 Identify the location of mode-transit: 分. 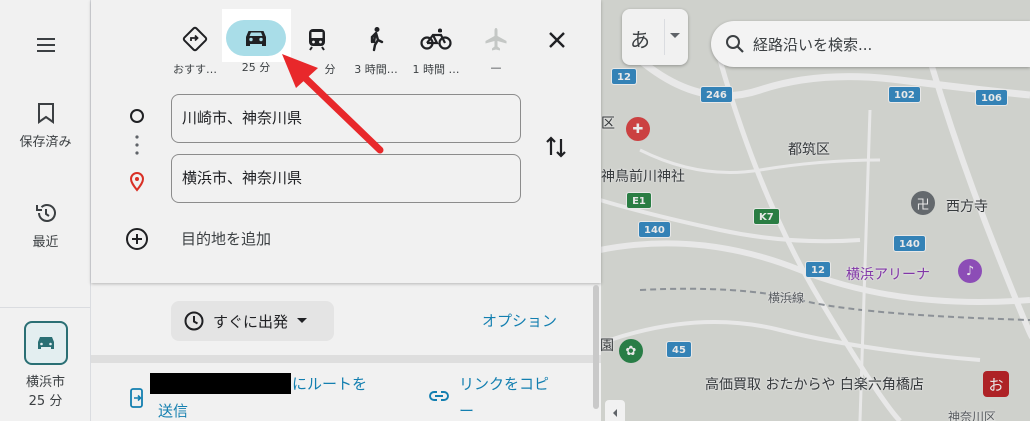
(317, 48).